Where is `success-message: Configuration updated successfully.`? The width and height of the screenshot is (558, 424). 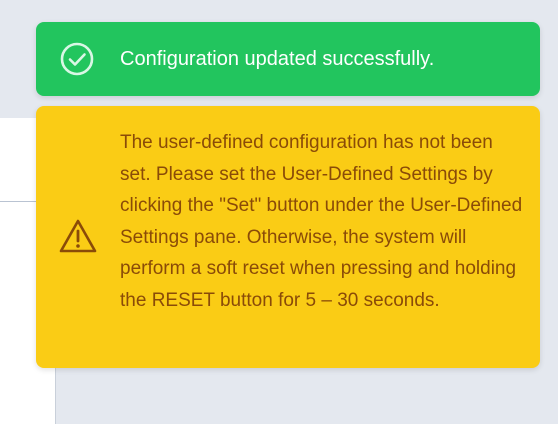
success-message: Configuration updated successfully. is located at coordinates (277, 59).